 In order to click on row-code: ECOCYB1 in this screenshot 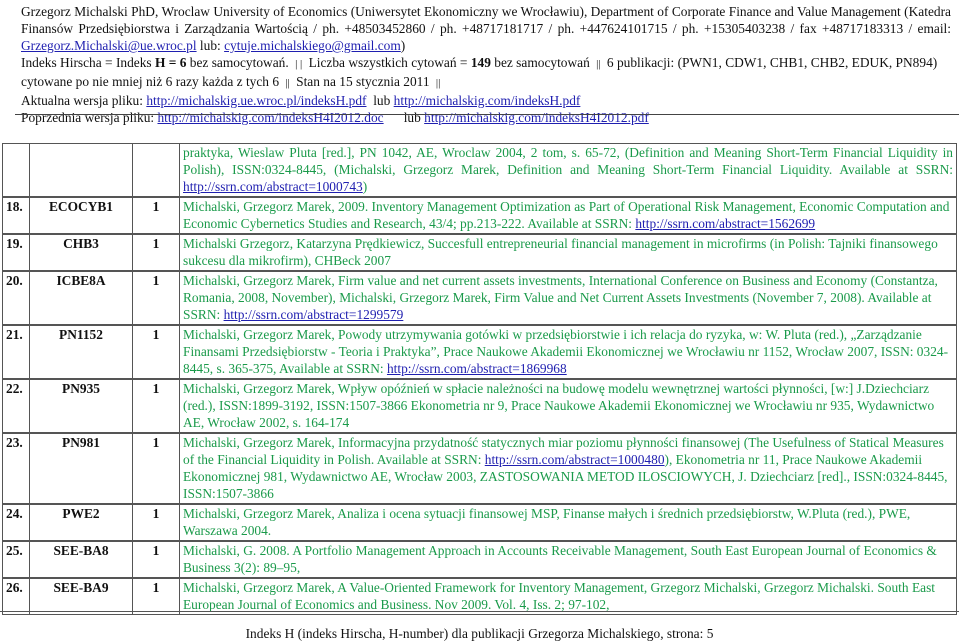, I will do `click(81, 215)`.